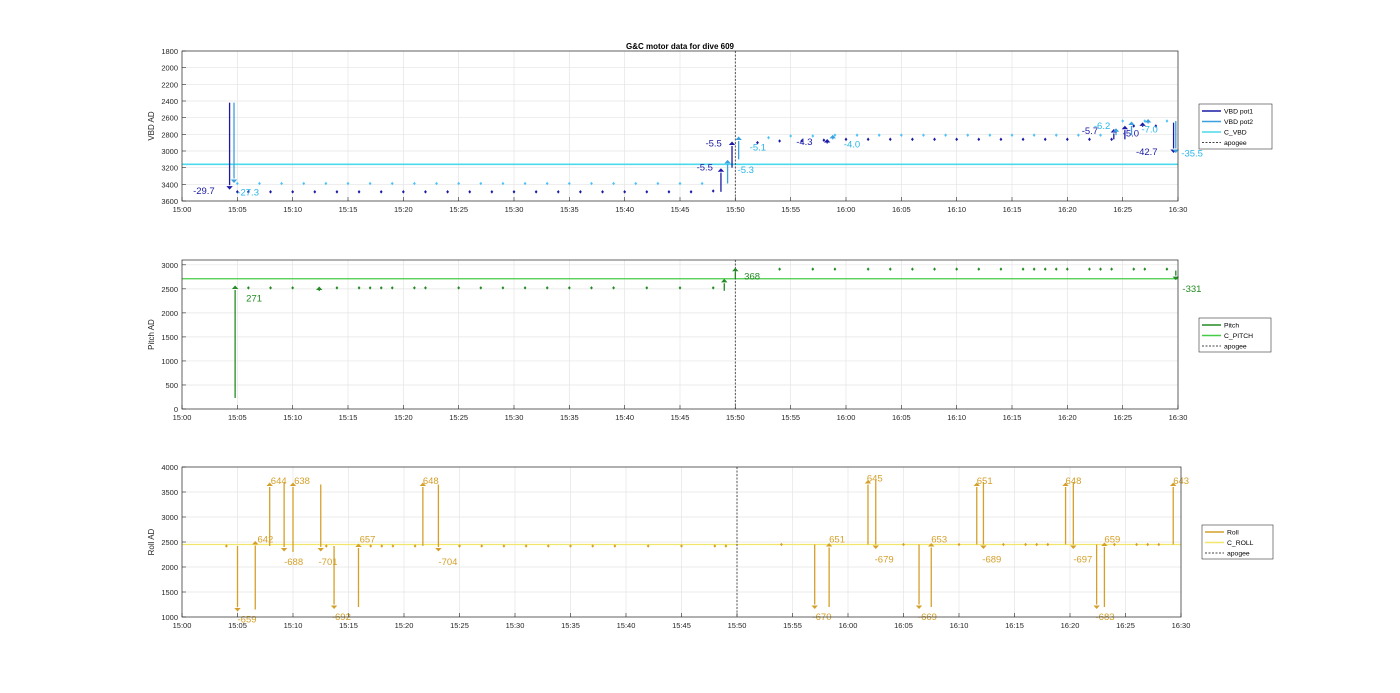  Describe the element at coordinates (248, 193) in the screenshot. I see `move-label: -27.3` at that location.